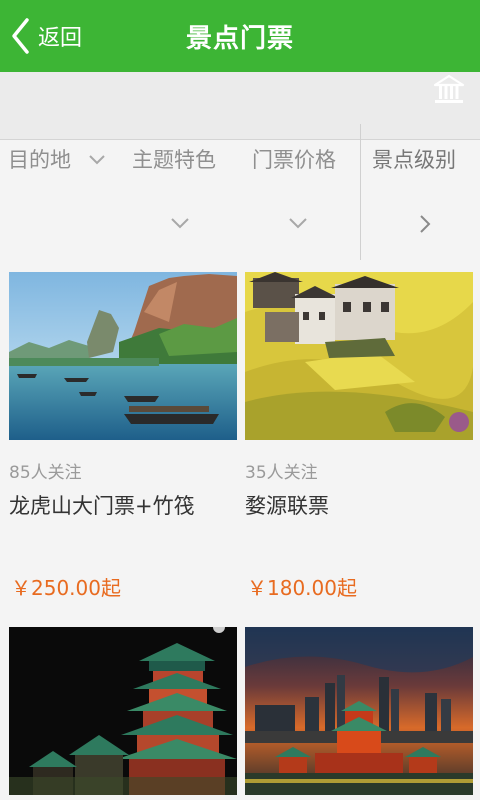 The width and height of the screenshot is (480, 800). I want to click on app-header: 返回 景点门票, so click(240, 36).